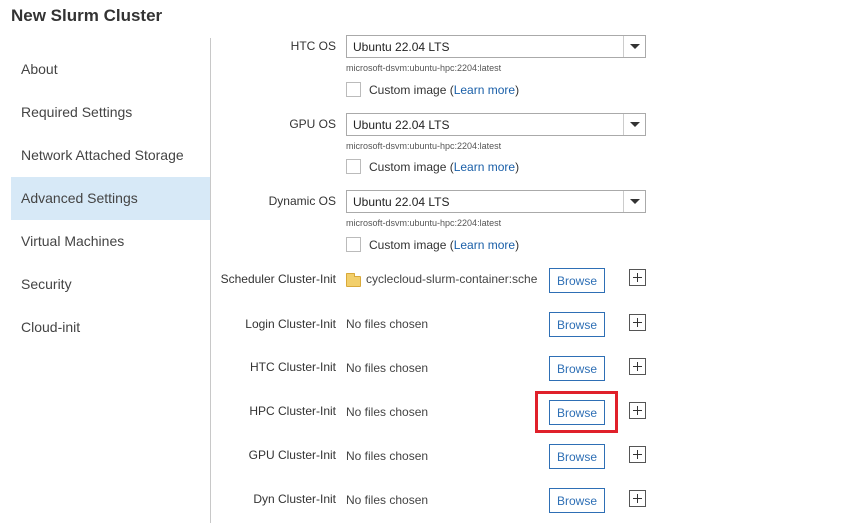 The image size is (844, 523). What do you see at coordinates (87, 15) in the screenshot?
I see `page-title: New Slurm Cluster` at bounding box center [87, 15].